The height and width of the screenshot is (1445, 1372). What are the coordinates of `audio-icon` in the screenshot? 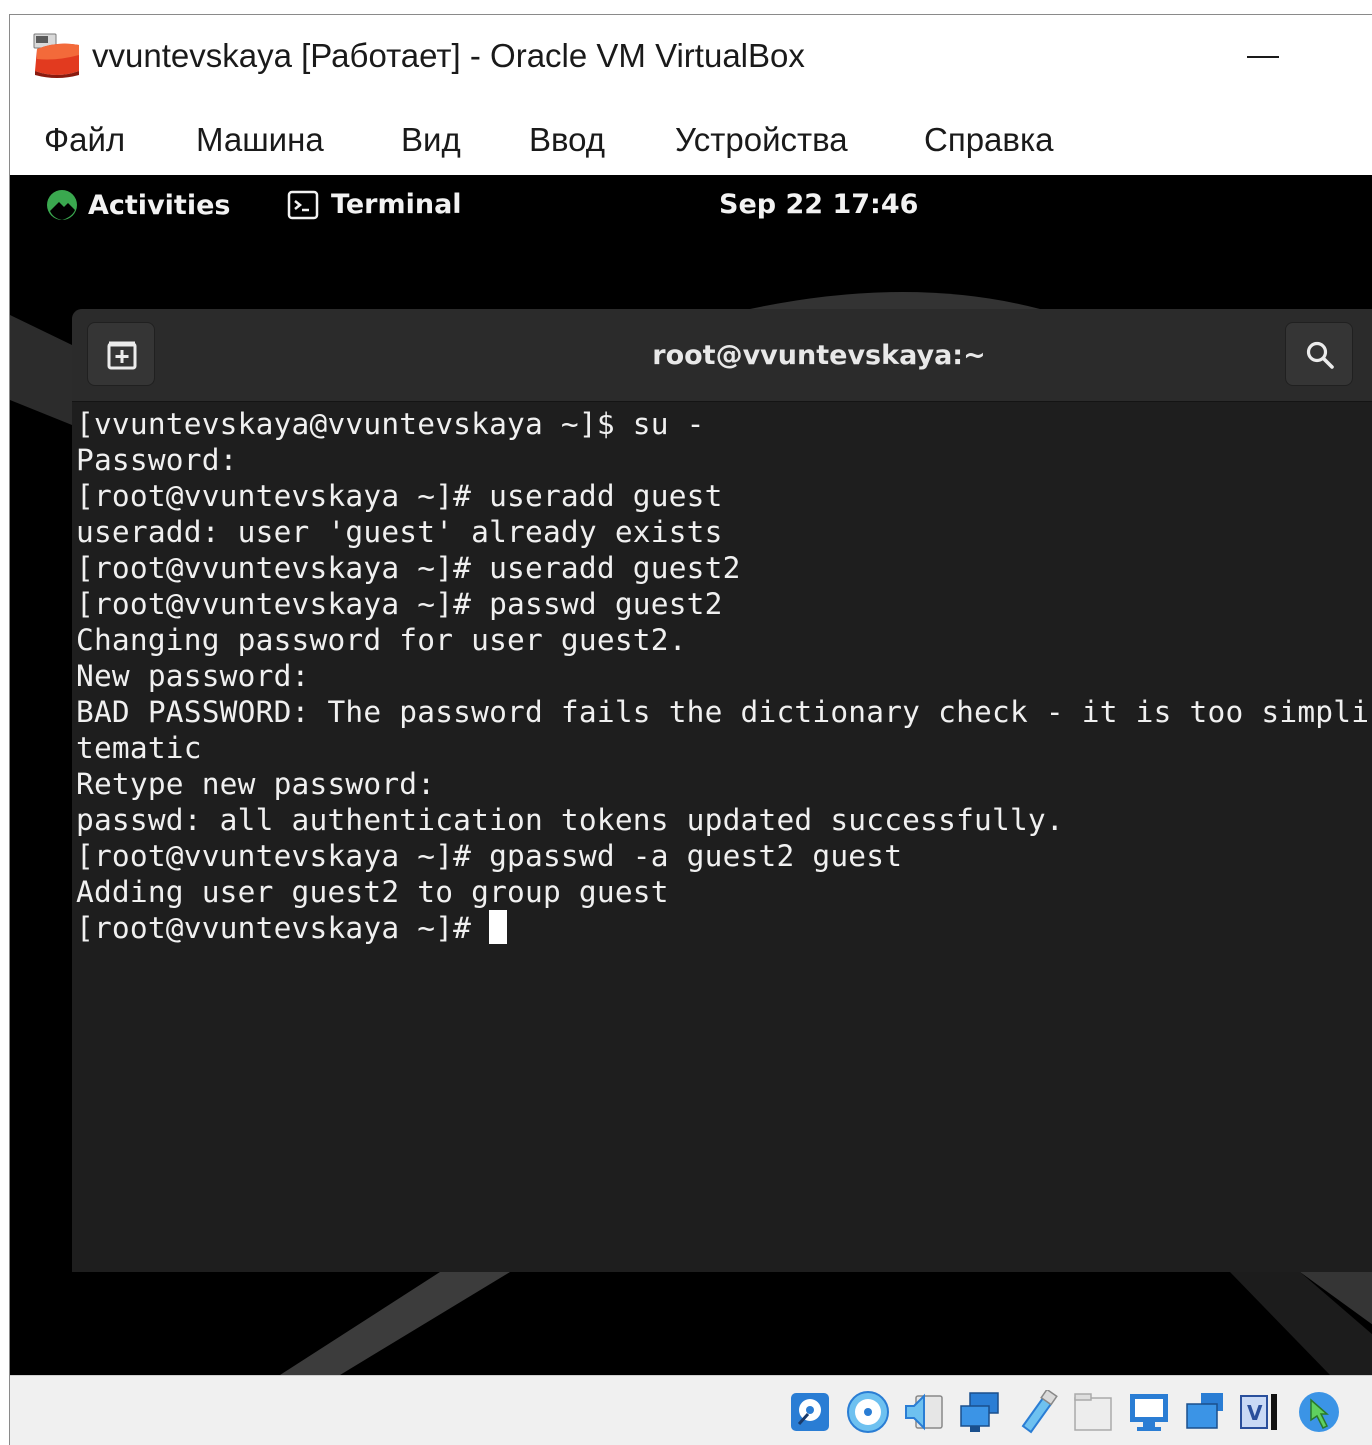 It's located at (924, 1412).